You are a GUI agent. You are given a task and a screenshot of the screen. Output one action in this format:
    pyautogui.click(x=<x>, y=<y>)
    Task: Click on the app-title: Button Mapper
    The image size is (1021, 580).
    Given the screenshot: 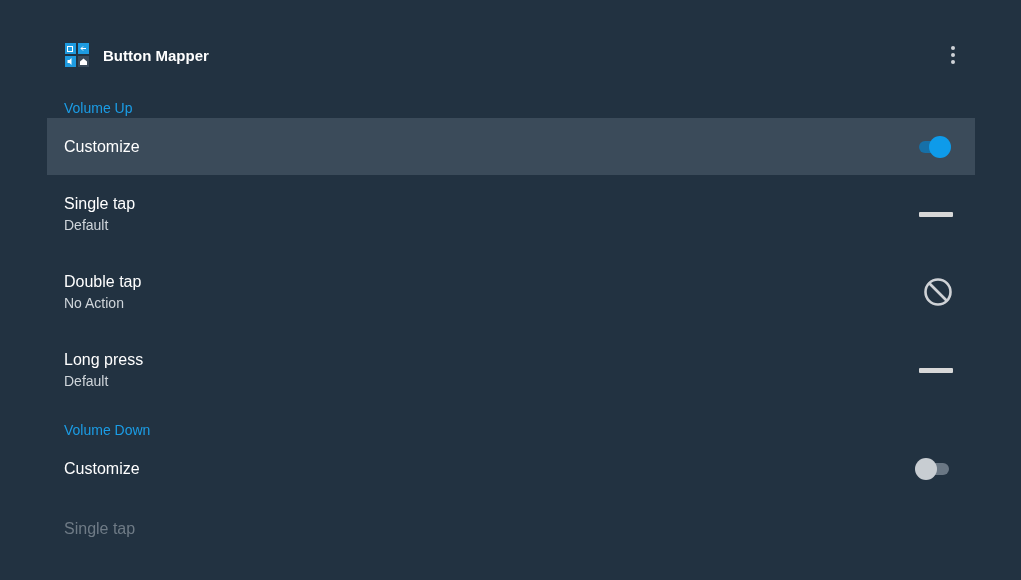 What is the action you would take?
    pyautogui.click(x=156, y=55)
    